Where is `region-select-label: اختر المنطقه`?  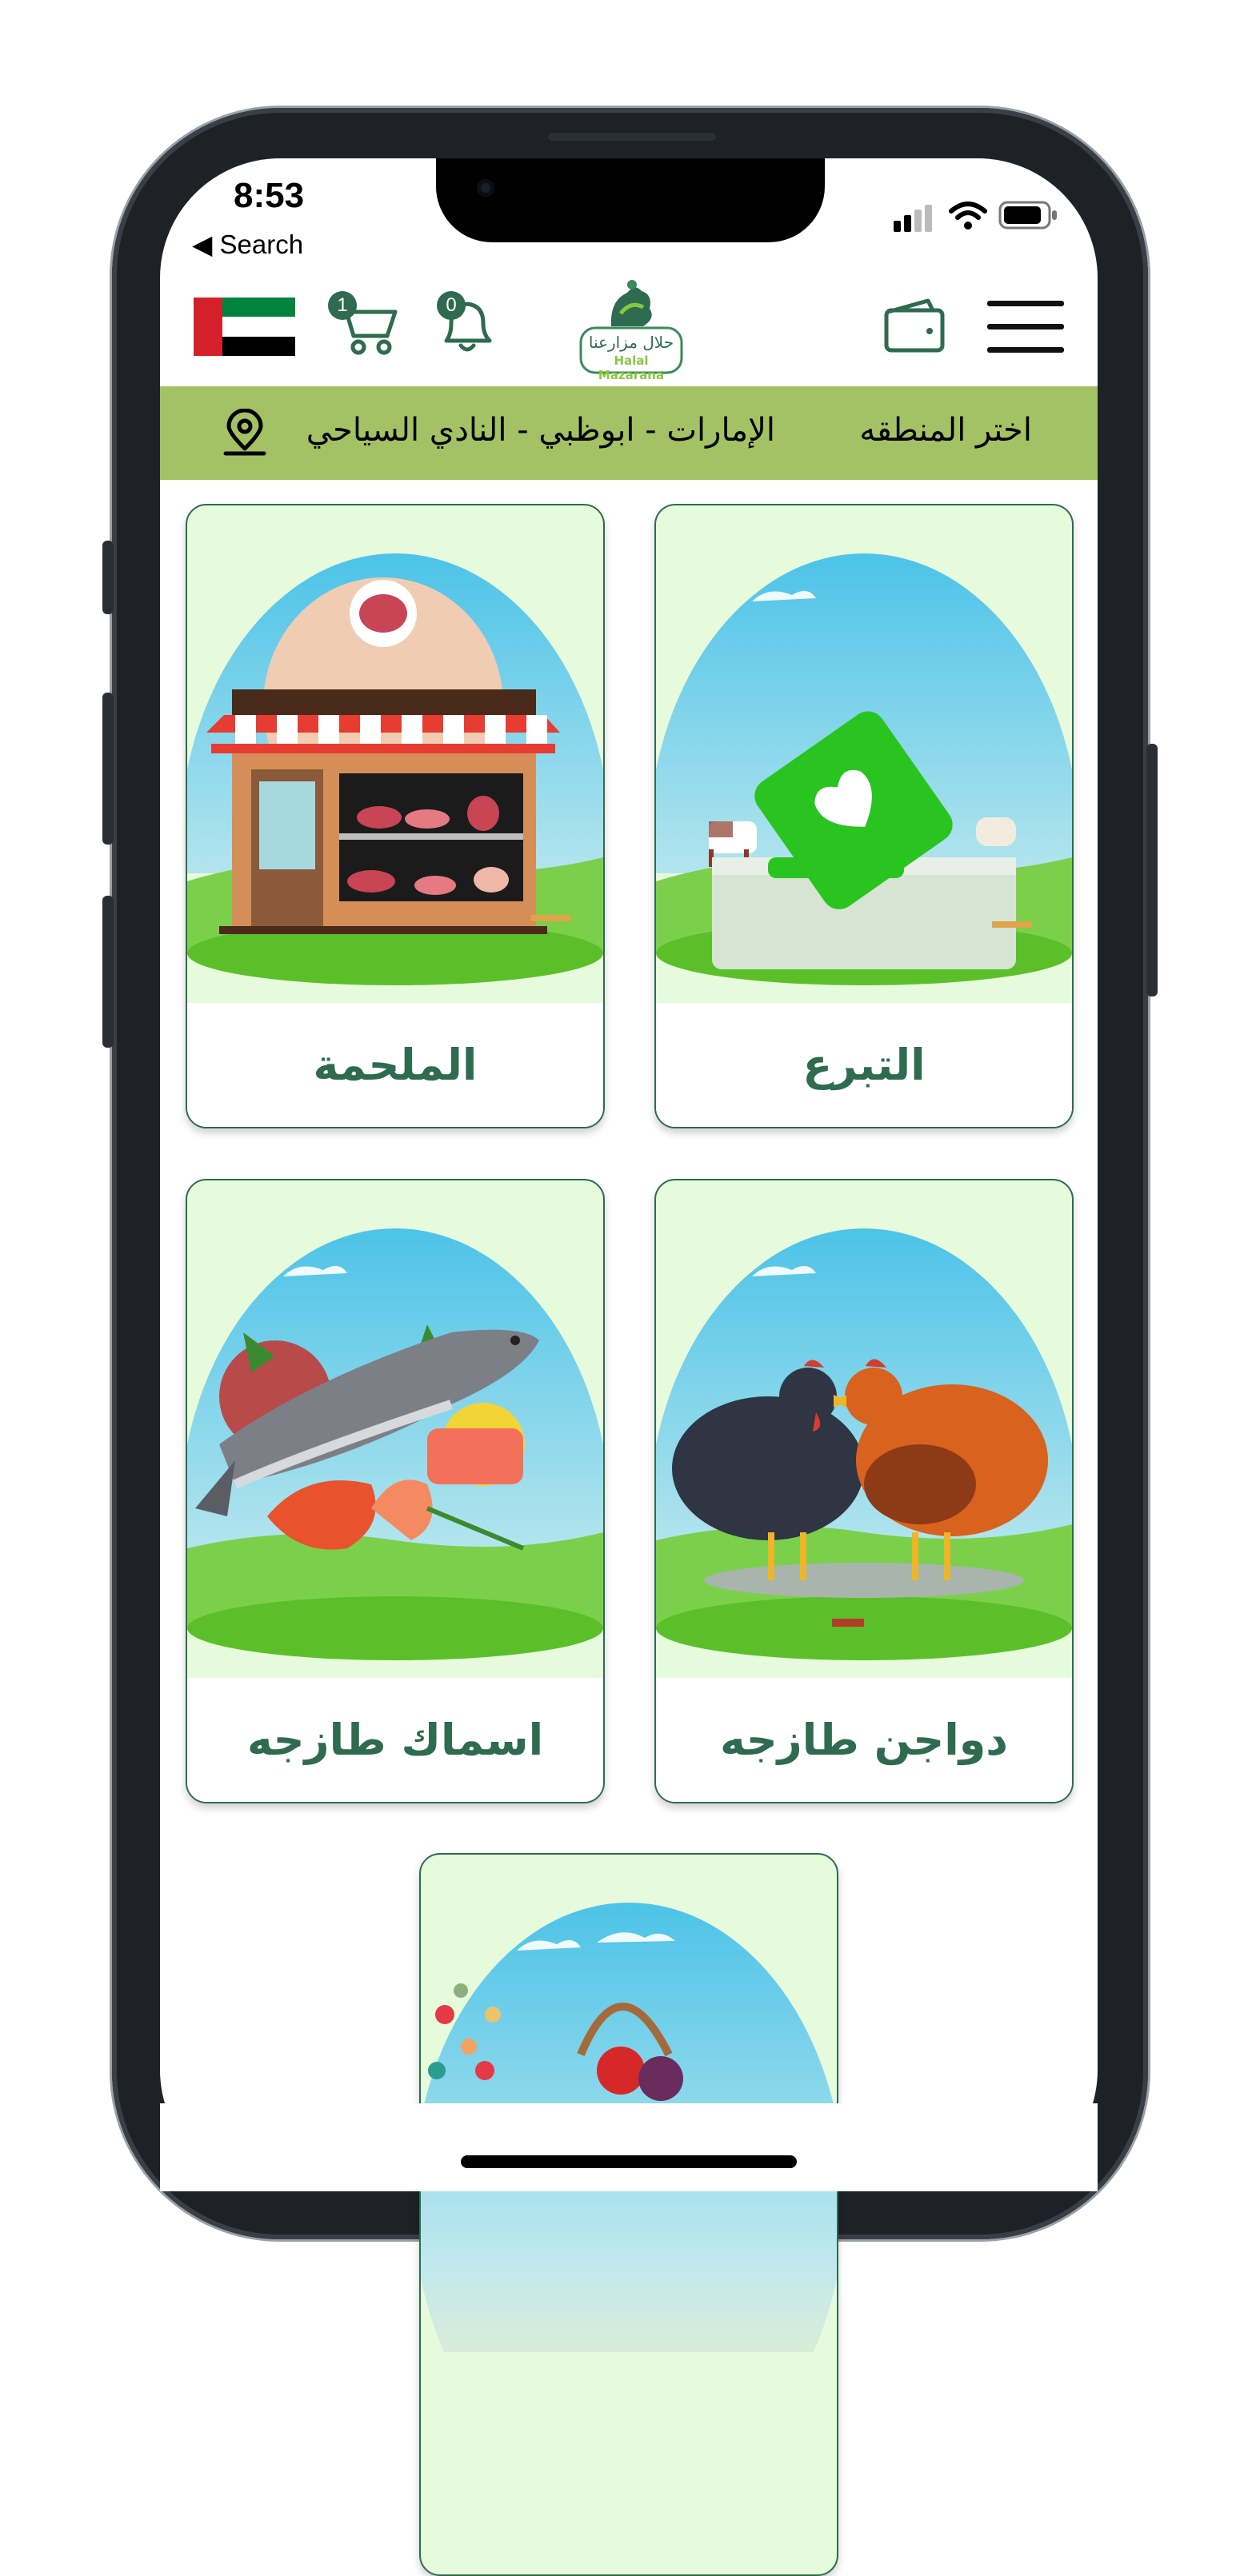
region-select-label: اختر المنطقه is located at coordinates (945, 431).